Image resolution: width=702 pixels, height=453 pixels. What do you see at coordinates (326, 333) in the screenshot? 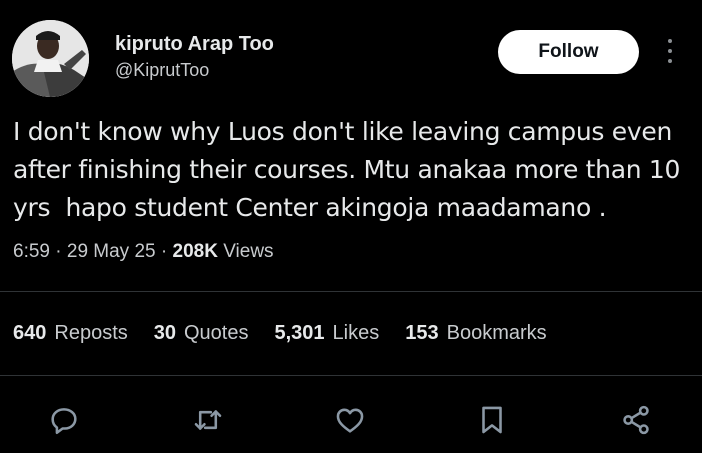
I see `stat-likes: 5,301 Likes` at bounding box center [326, 333].